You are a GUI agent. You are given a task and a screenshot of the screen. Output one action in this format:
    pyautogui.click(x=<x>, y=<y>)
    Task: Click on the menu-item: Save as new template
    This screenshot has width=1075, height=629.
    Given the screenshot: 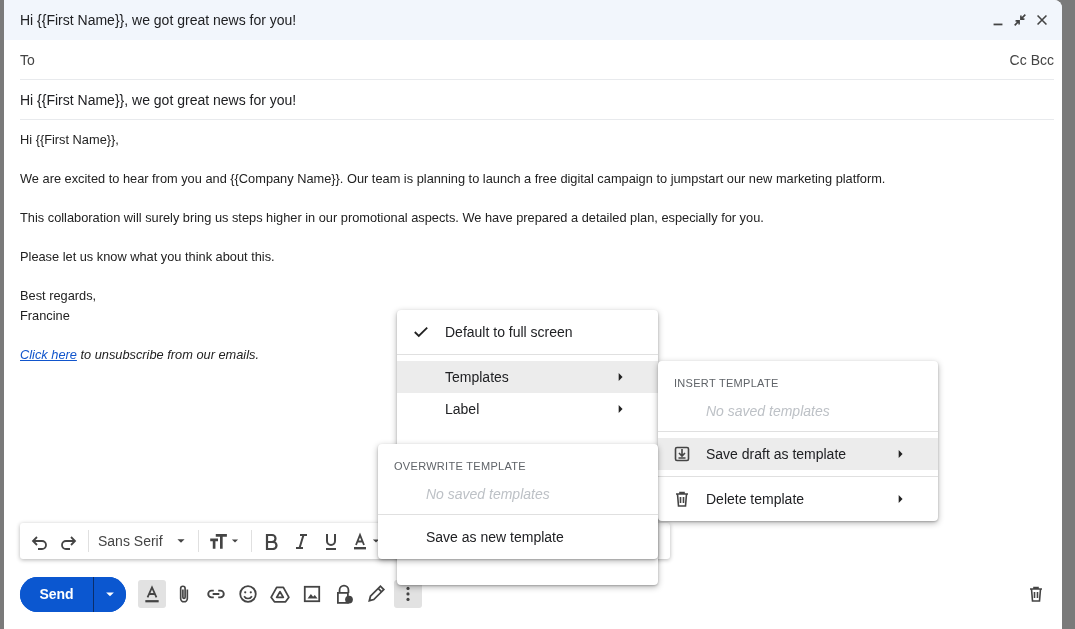 What is the action you would take?
    pyautogui.click(x=518, y=537)
    